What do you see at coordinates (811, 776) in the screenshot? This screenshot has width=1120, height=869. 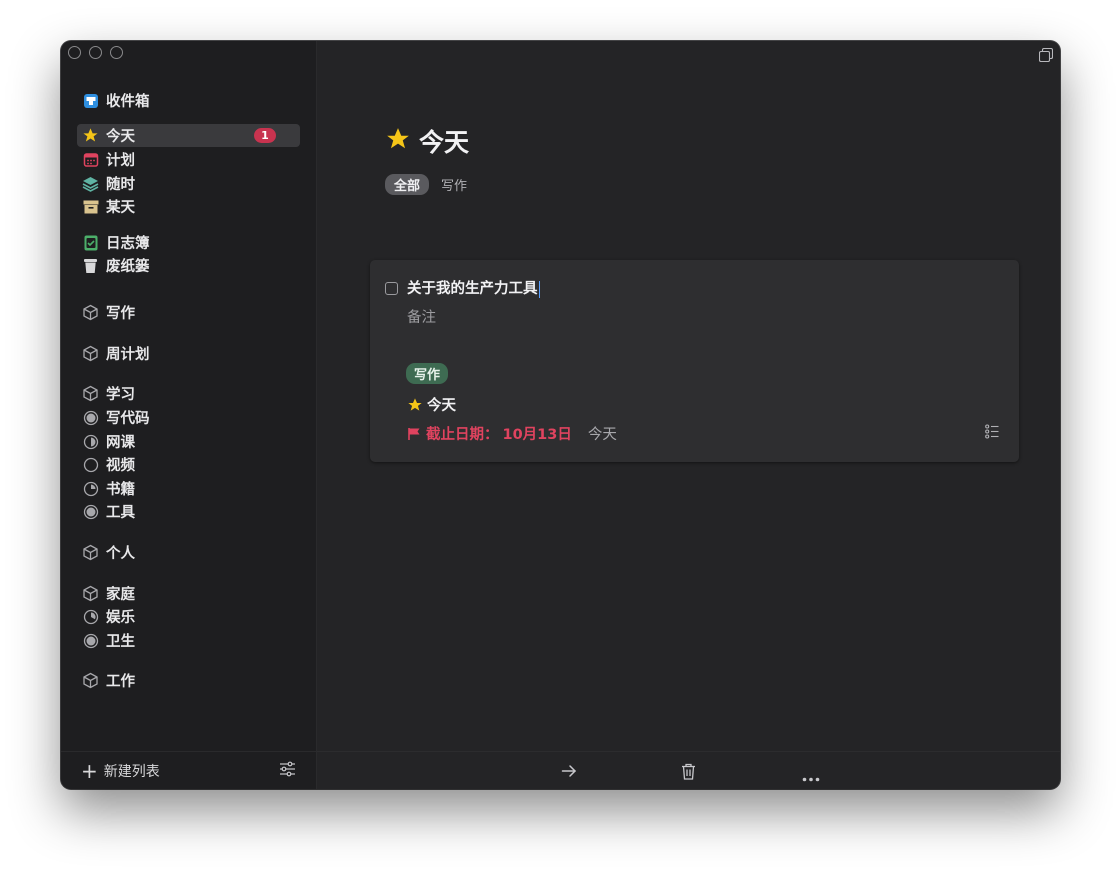 I see `more-options-icon` at bounding box center [811, 776].